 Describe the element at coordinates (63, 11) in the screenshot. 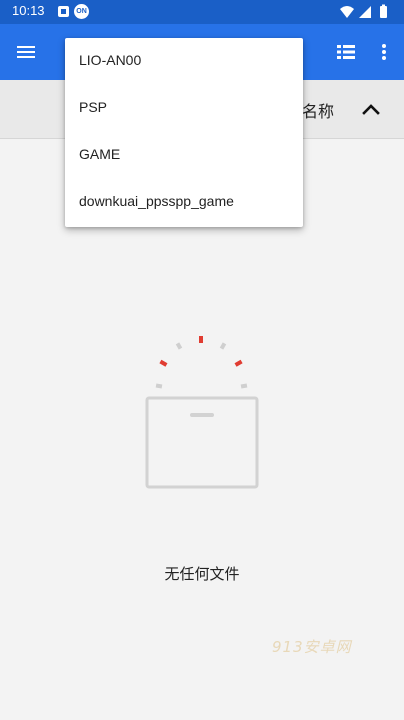

I see `notification-a-icon` at that location.